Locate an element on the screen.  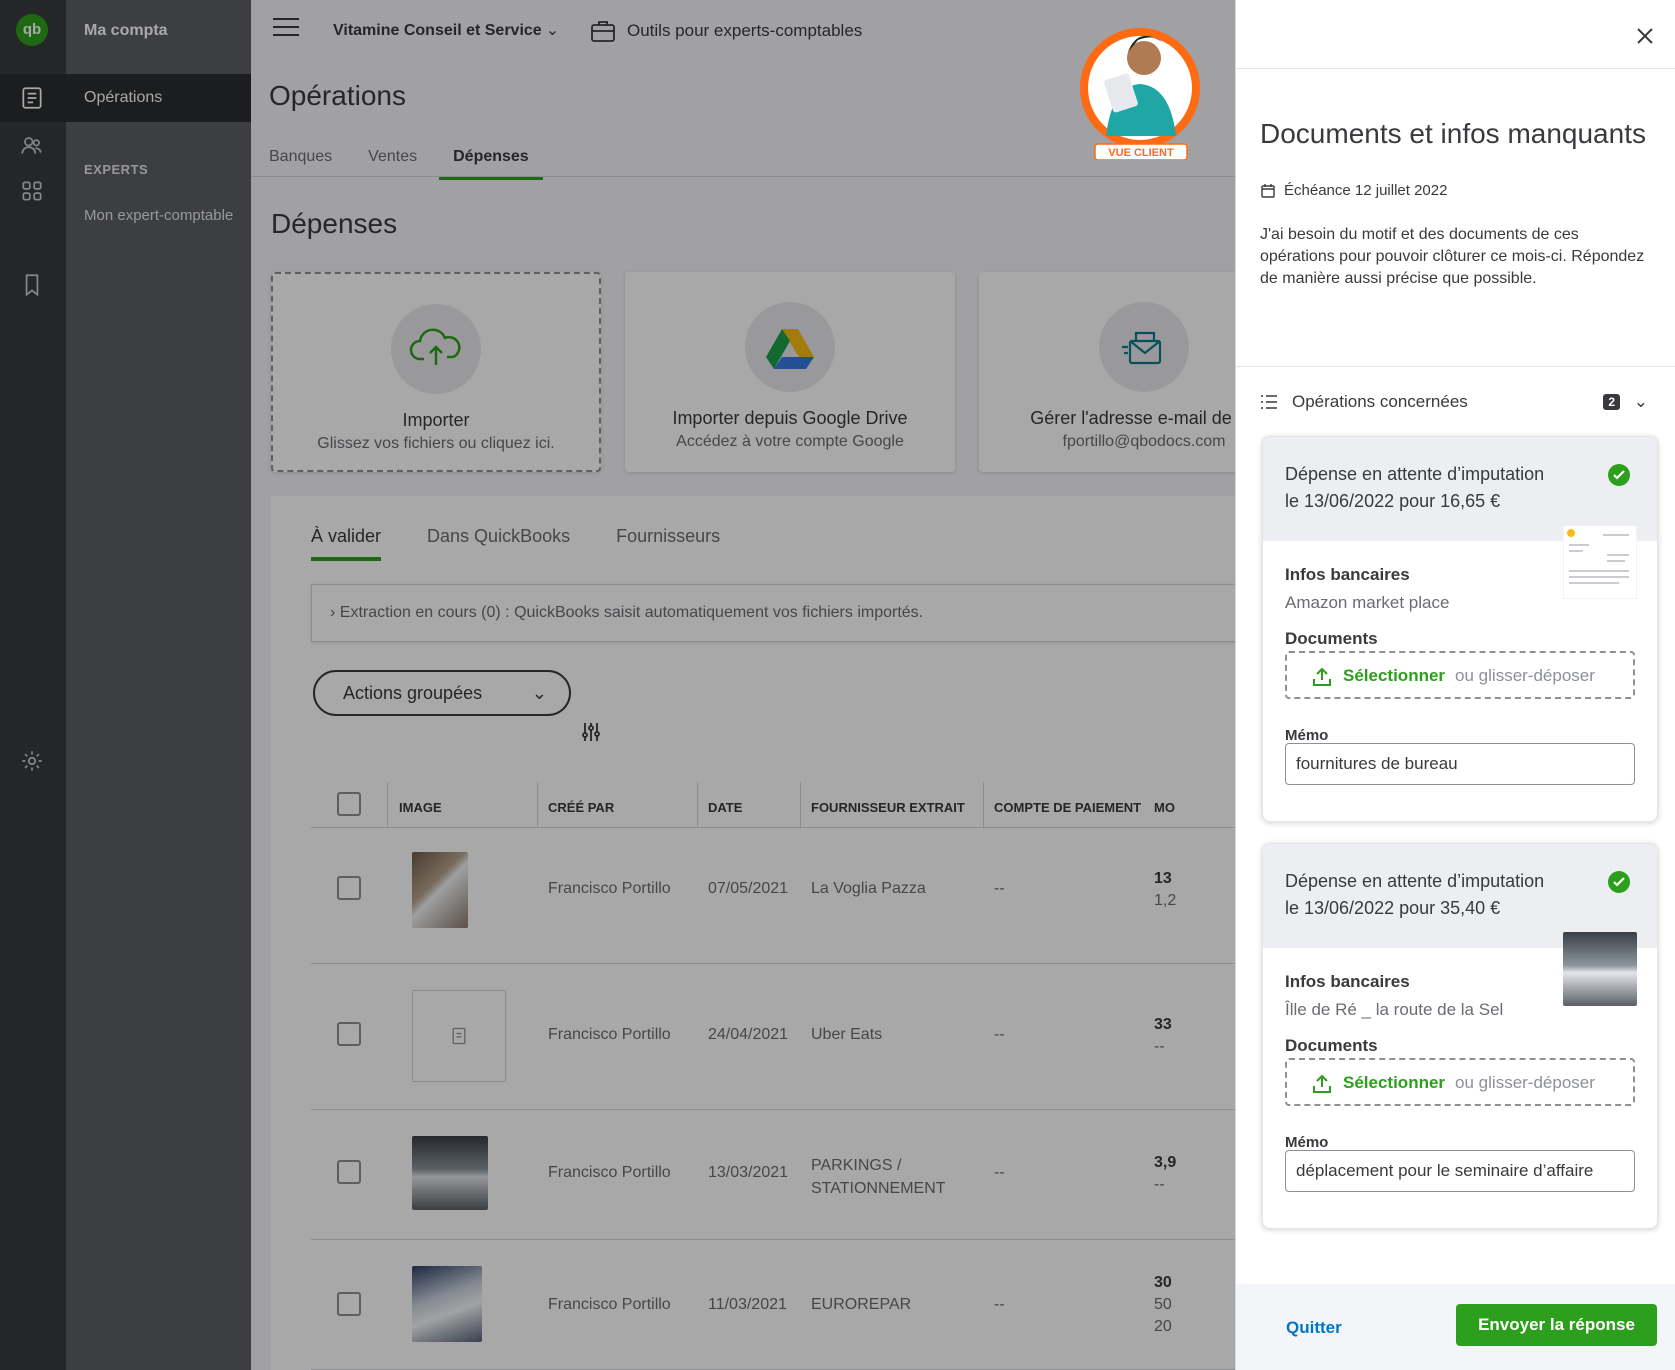
drawer-footer: Quitter Envoyer la réponse is located at coordinates (1455, 1327).